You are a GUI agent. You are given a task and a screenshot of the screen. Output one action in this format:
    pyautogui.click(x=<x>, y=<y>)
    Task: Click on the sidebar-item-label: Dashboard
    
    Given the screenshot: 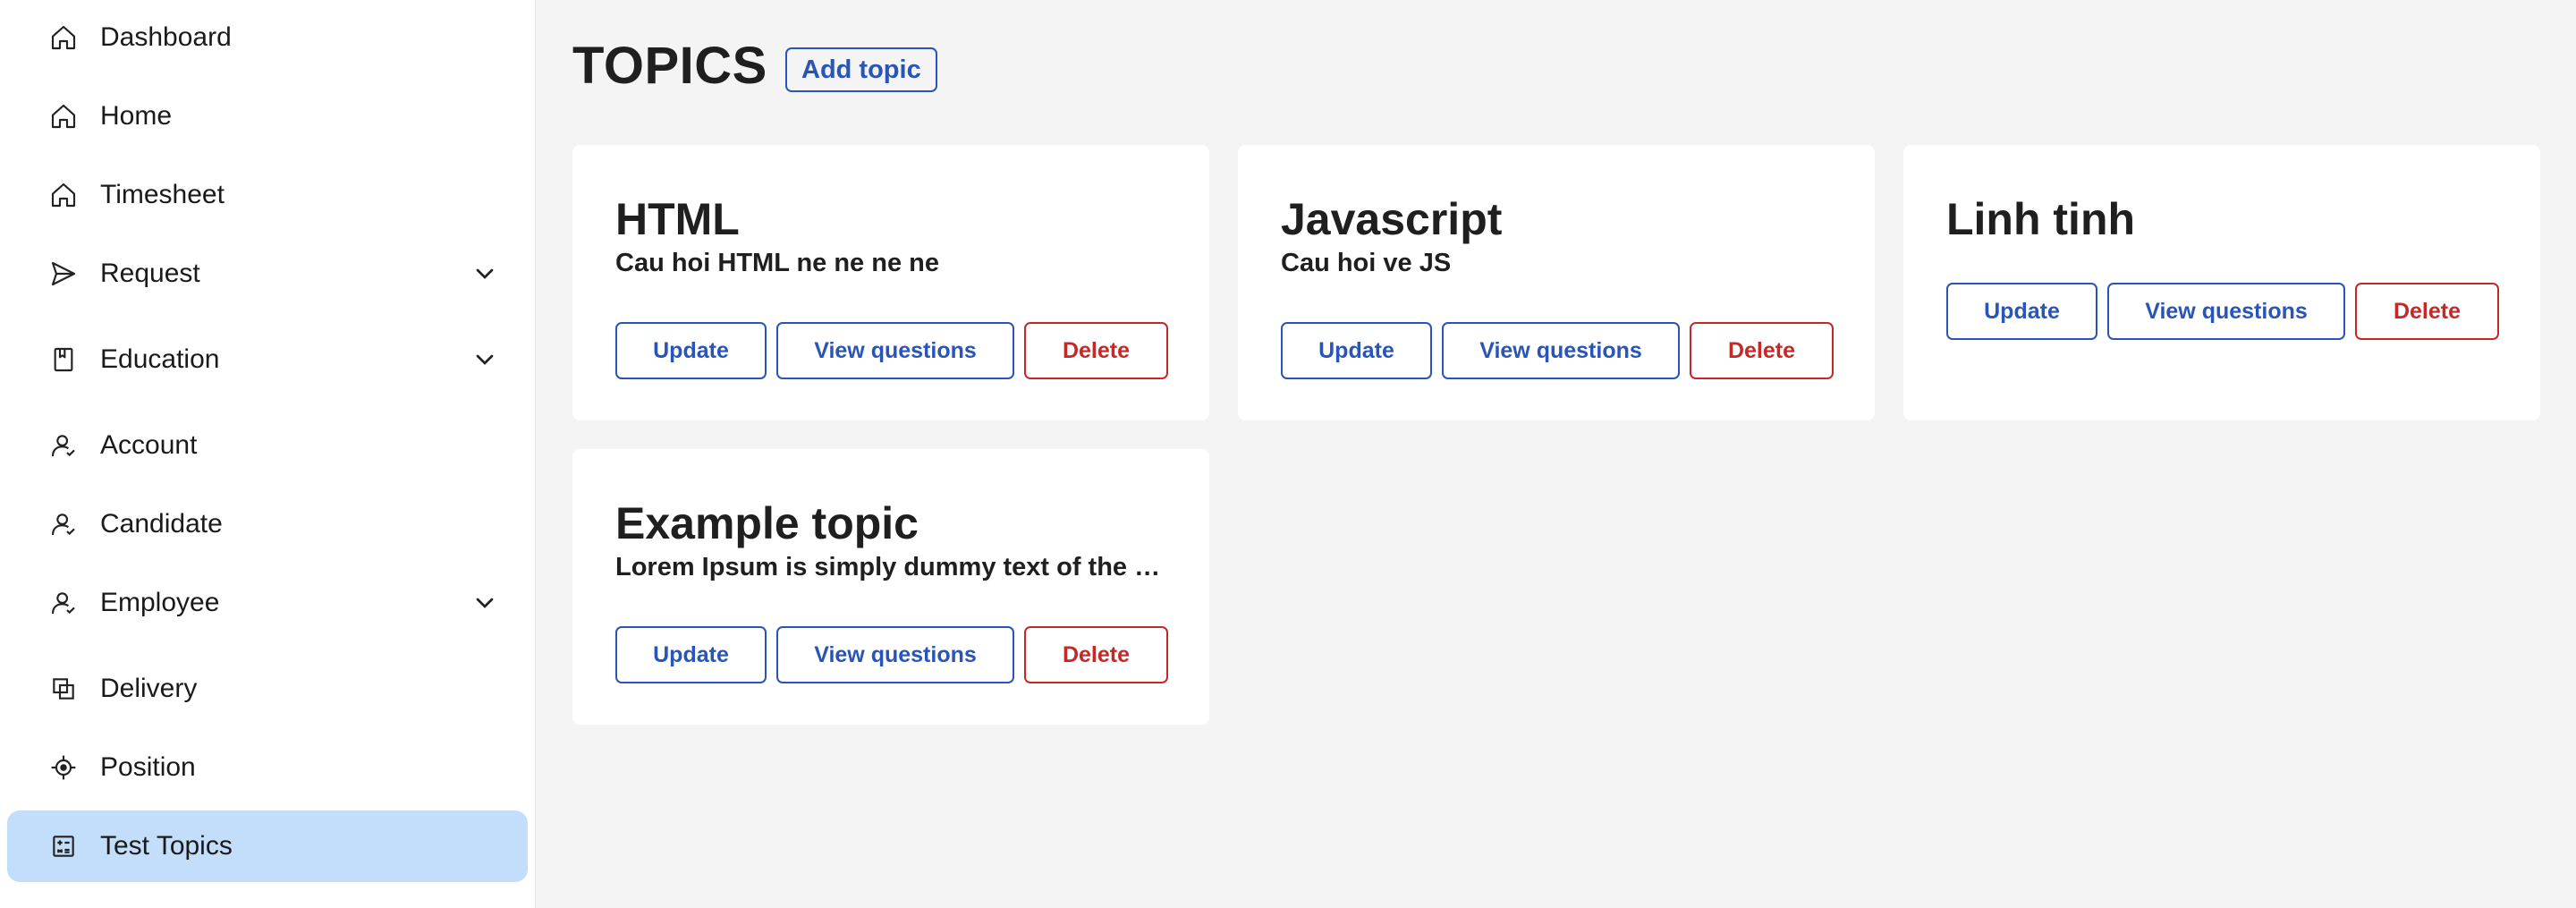 What is the action you would take?
    pyautogui.click(x=166, y=37)
    